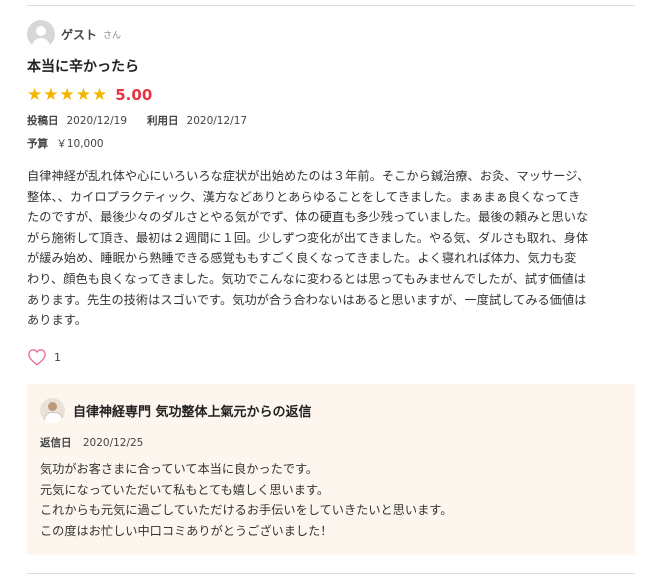 The width and height of the screenshot is (661, 581). Describe the element at coordinates (112, 35) in the screenshot. I see `author-suffix: さん` at that location.